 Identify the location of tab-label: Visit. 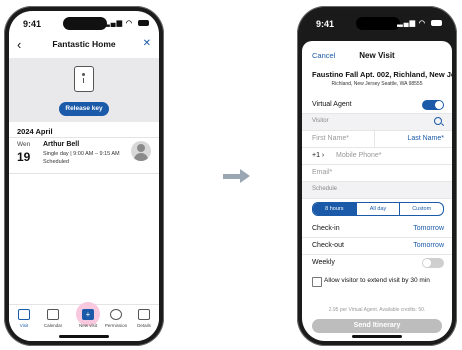
(24, 325).